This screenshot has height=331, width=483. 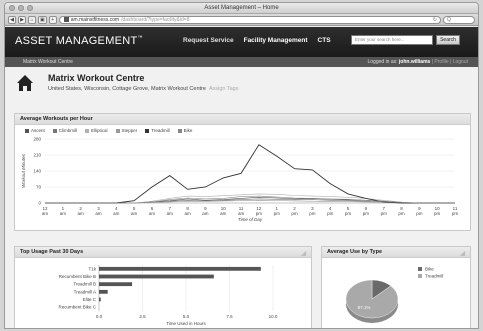 I want to click on add-bookmark-button: +, so click(x=52, y=19).